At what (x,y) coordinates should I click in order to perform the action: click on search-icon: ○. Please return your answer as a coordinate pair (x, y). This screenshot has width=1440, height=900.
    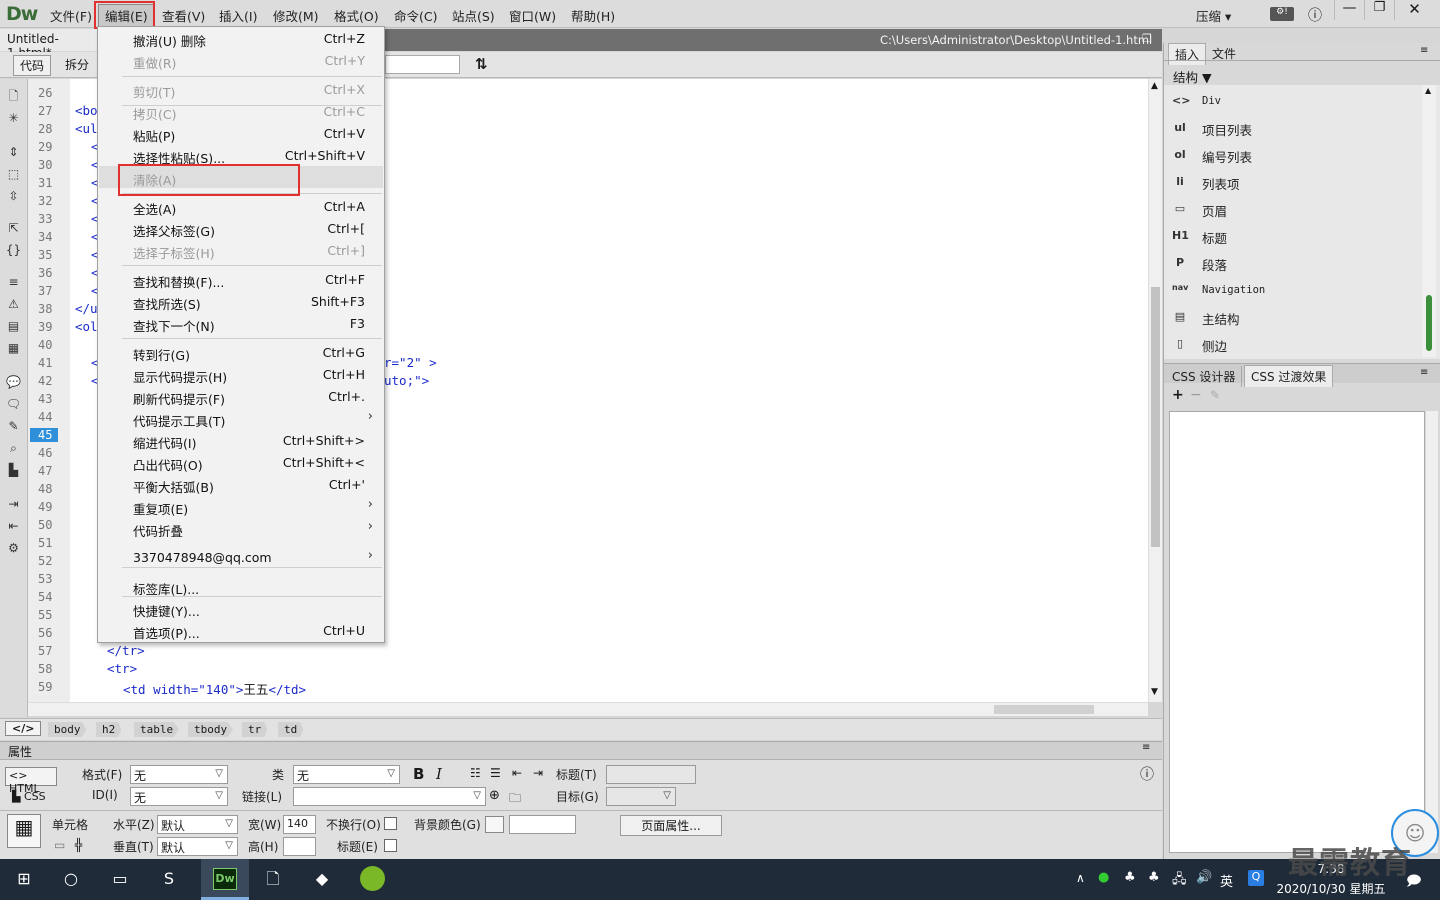
    Looking at the image, I should click on (71, 879).